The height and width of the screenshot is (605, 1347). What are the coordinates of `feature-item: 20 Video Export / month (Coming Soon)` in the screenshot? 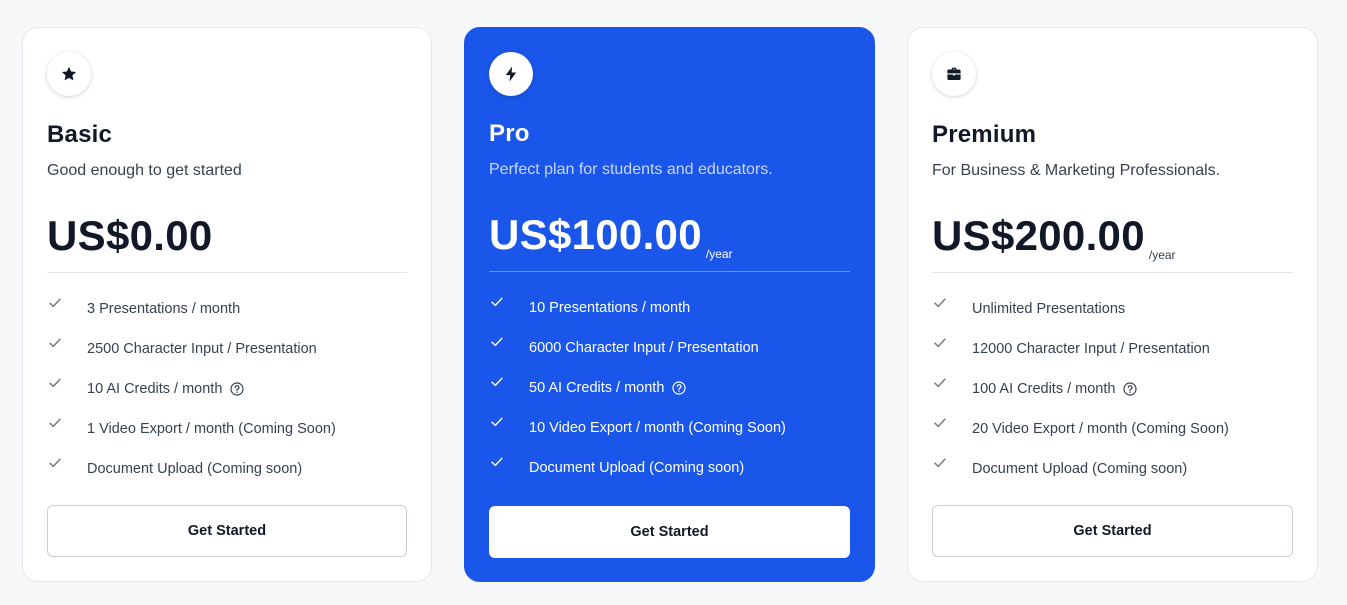 It's located at (1112, 430).